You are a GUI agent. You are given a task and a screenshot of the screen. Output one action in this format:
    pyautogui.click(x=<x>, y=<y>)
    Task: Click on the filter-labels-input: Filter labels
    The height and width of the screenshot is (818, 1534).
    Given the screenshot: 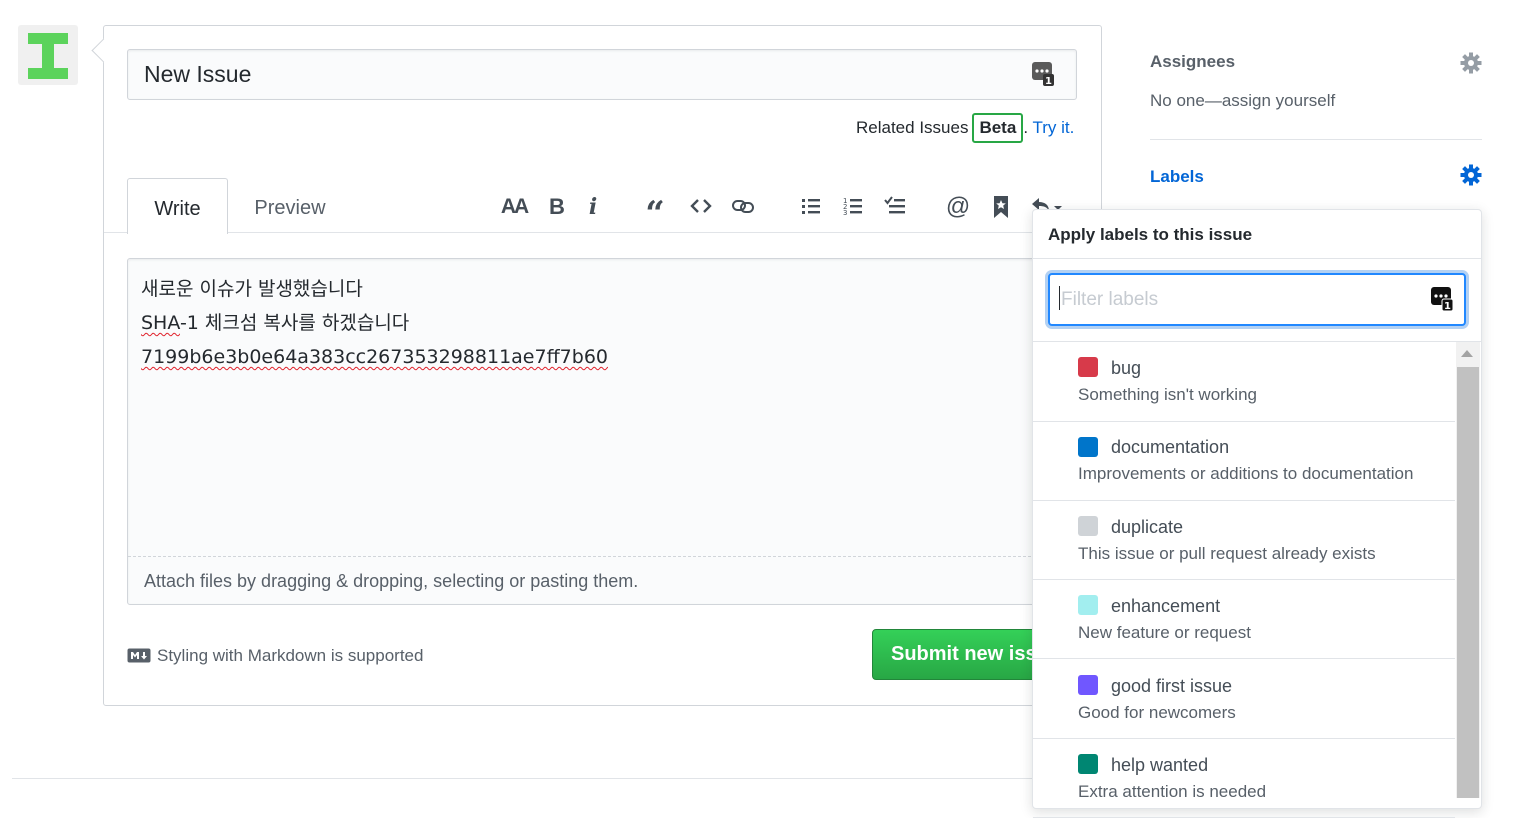 What is the action you would take?
    pyautogui.click(x=1257, y=299)
    